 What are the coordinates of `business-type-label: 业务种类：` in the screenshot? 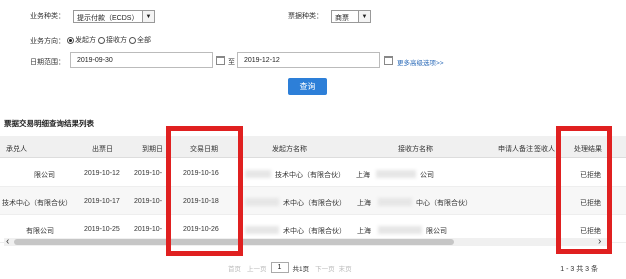 It's located at (47, 16).